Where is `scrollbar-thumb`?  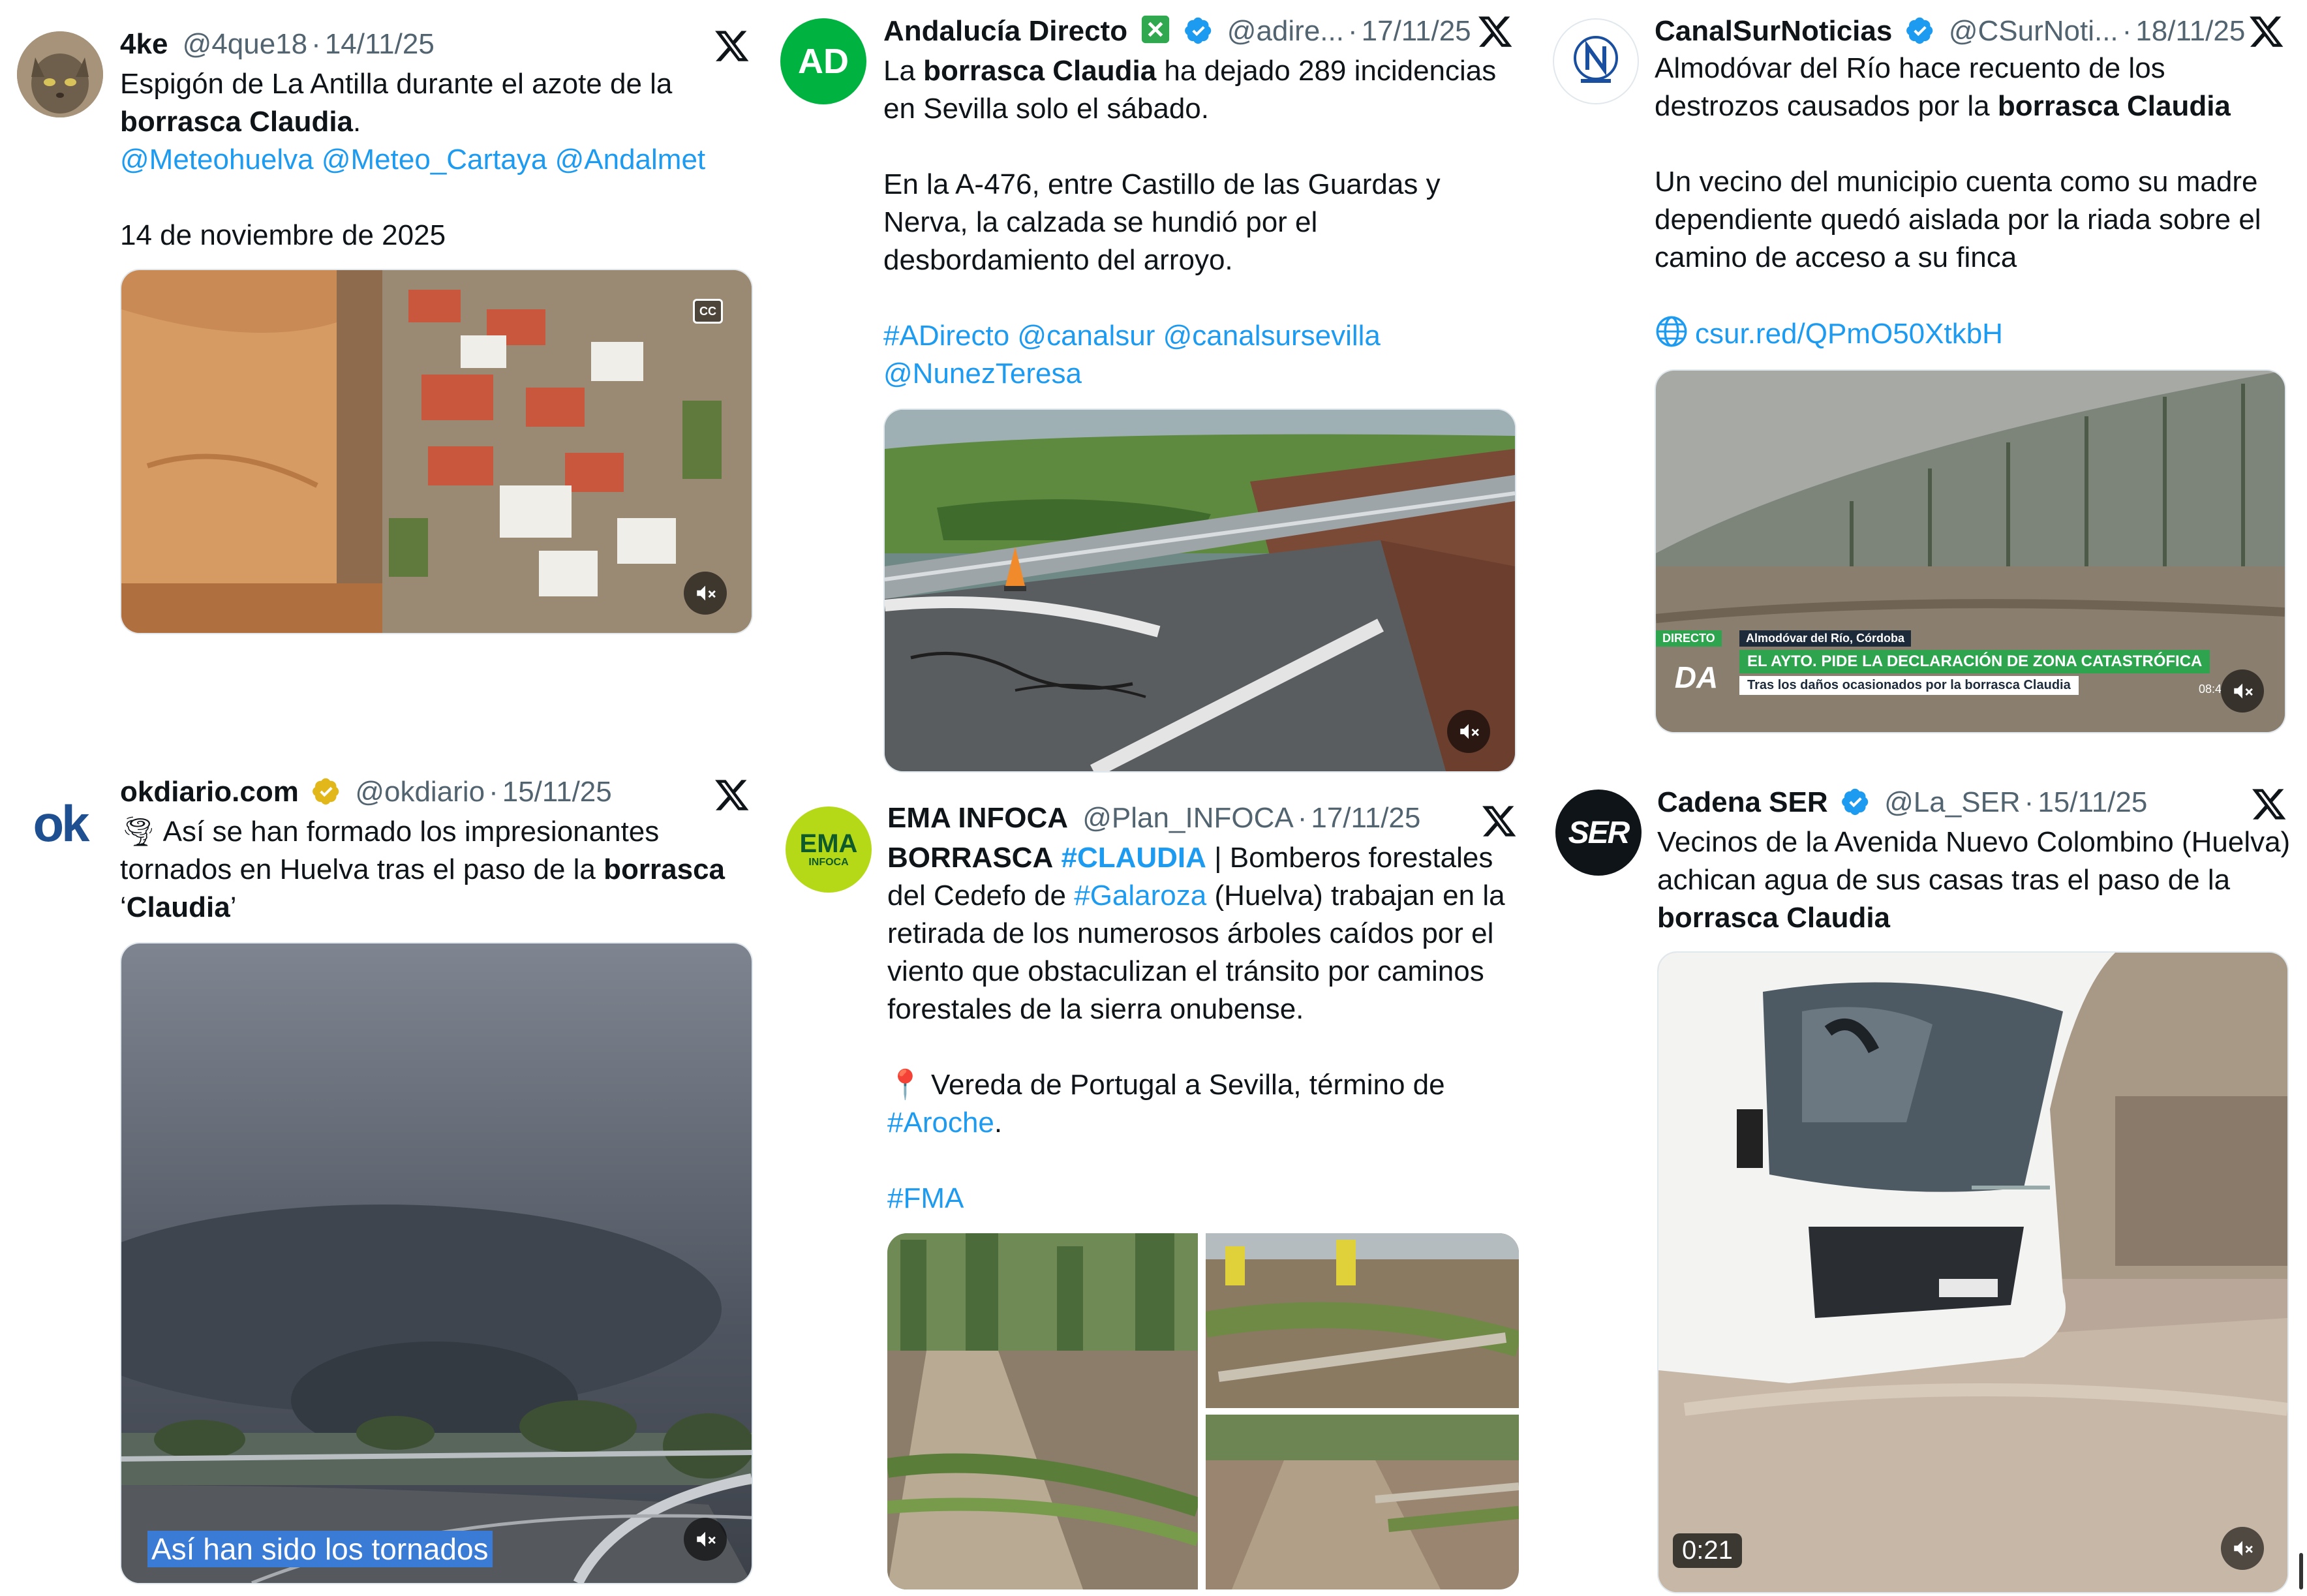
scrollbar-thumb is located at coordinates (2301, 1571).